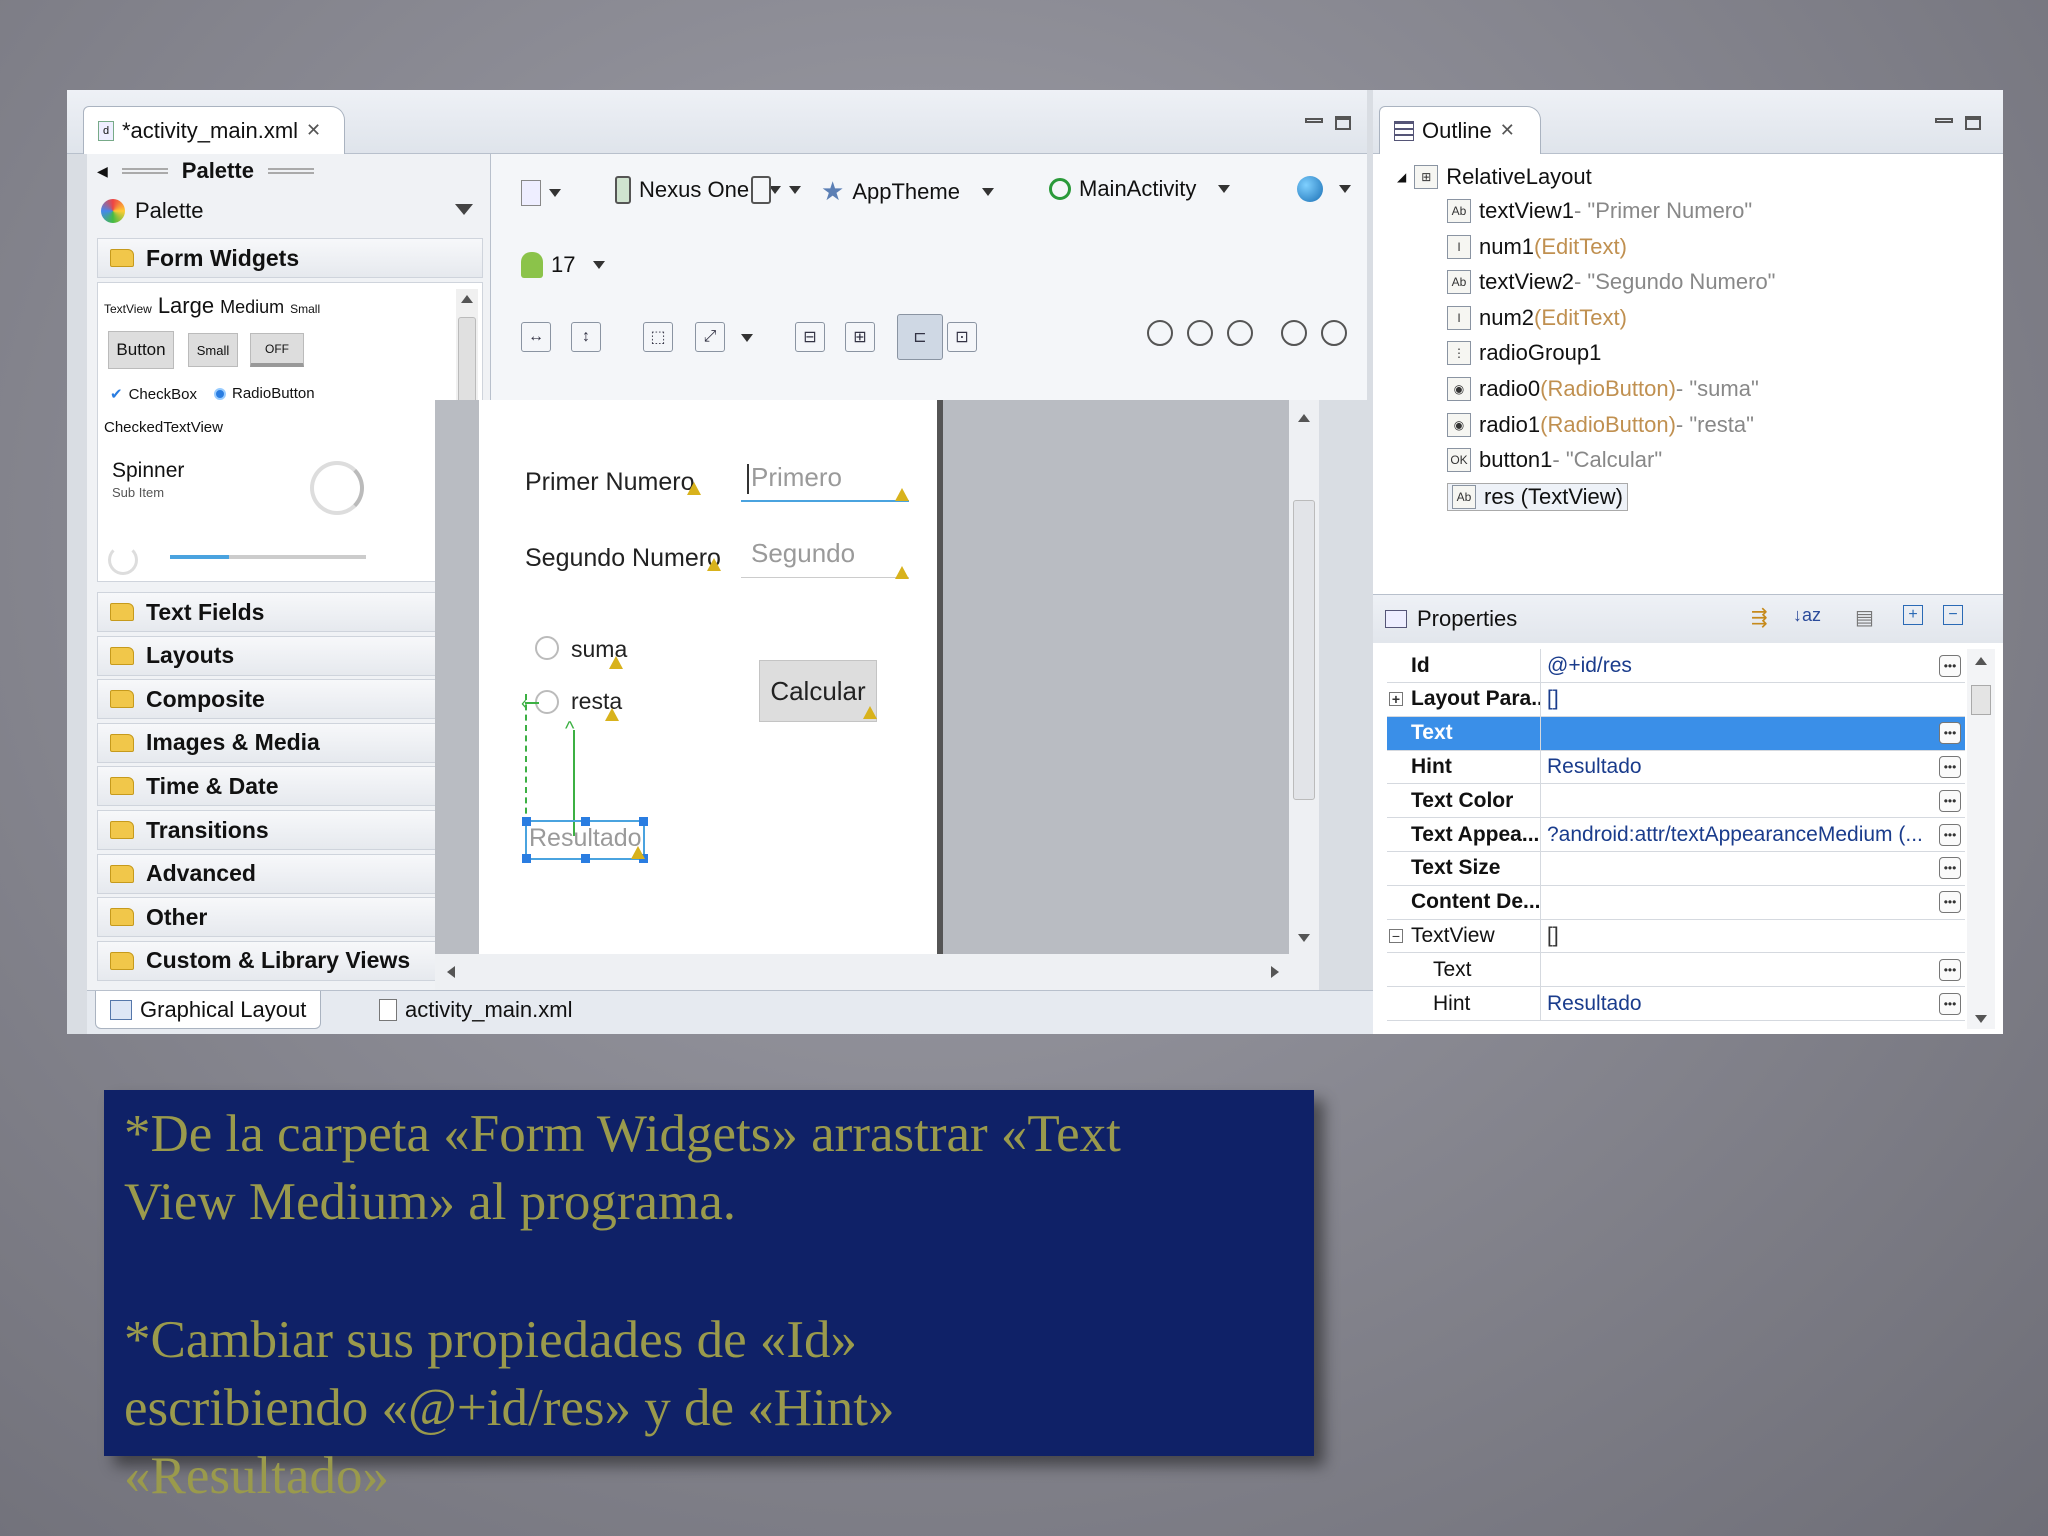 The height and width of the screenshot is (1536, 2048). Describe the element at coordinates (290, 786) in the screenshot. I see `palette-folder: Time & Date` at that location.